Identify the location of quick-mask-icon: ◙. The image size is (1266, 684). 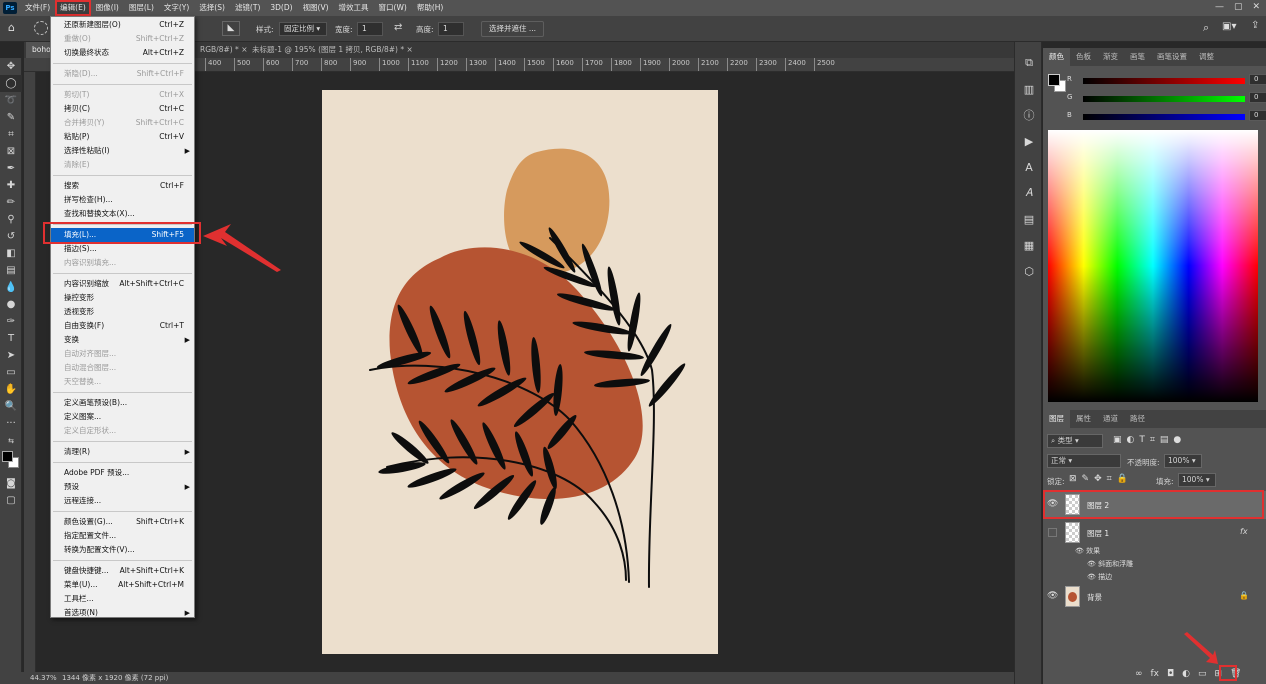
(11, 483).